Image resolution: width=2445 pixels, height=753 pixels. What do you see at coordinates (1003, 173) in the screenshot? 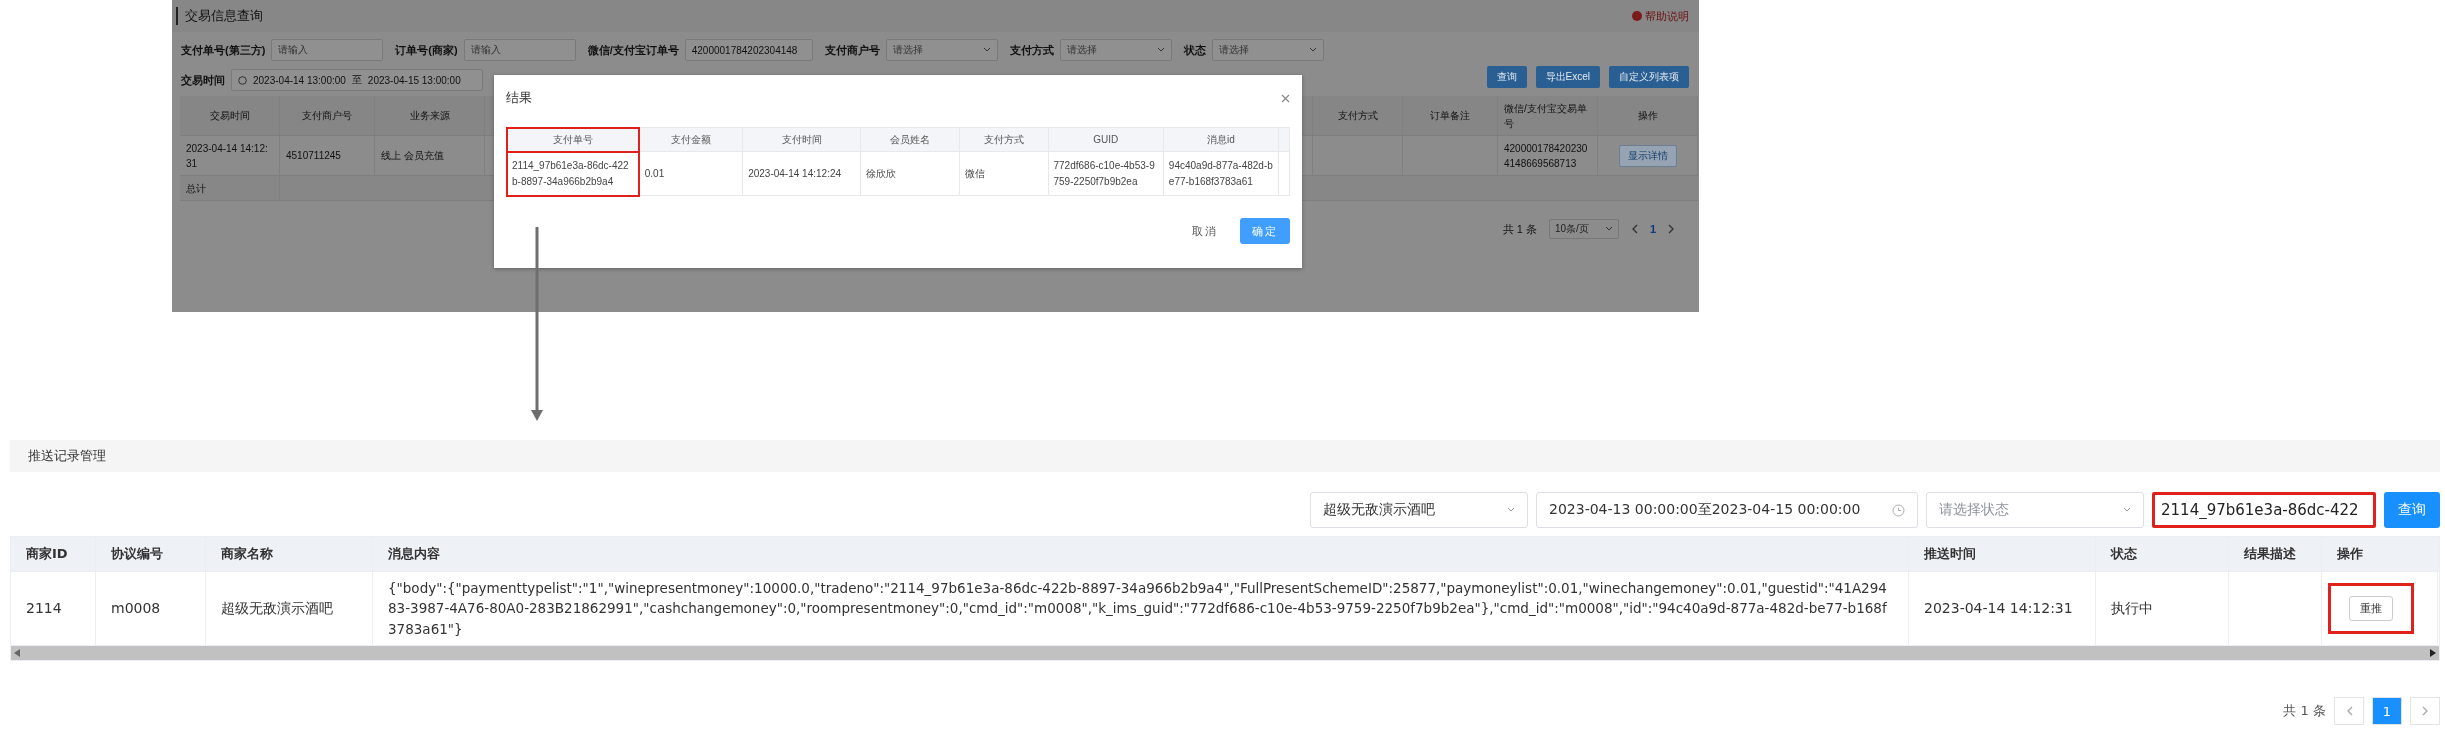
I see `table-cell: 微信` at bounding box center [1003, 173].